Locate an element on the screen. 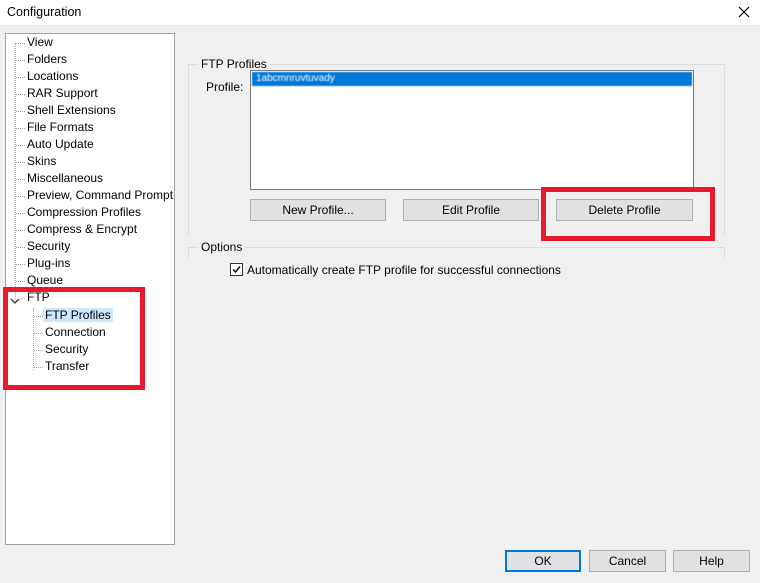 This screenshot has width=760, height=583. profile-list-item: 1abcmnruvtuvady is located at coordinates (472, 79).